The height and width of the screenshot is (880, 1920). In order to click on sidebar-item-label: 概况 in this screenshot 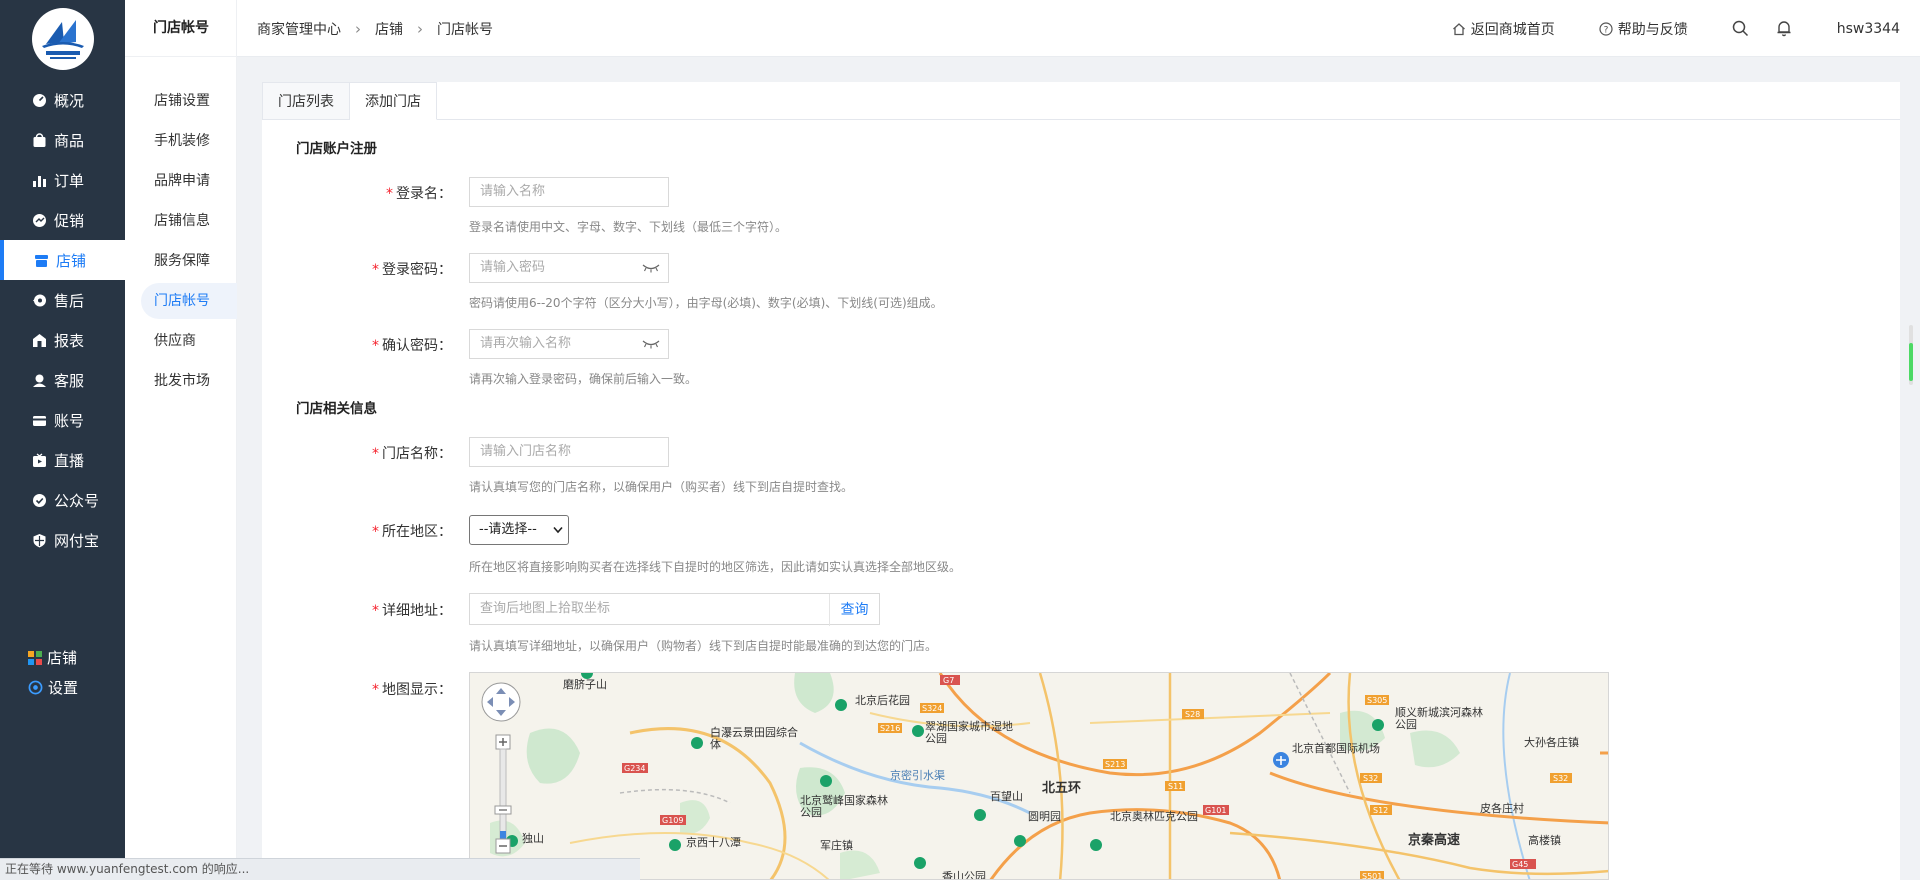, I will do `click(69, 100)`.